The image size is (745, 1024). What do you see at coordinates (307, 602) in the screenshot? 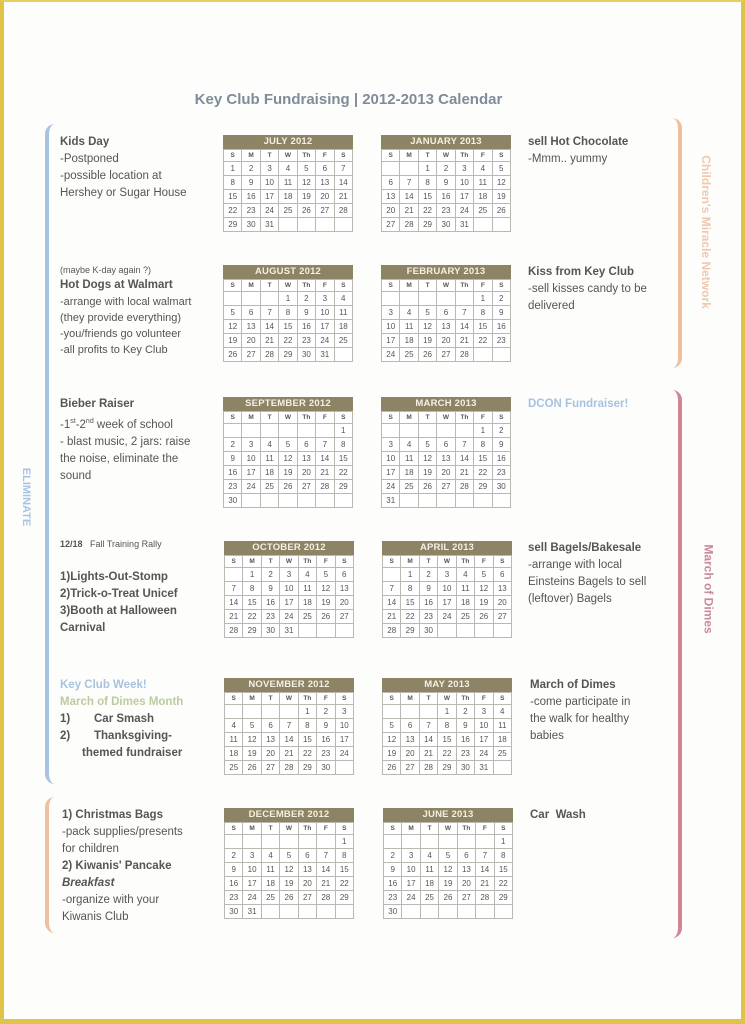
I see `calendar-day: 18` at bounding box center [307, 602].